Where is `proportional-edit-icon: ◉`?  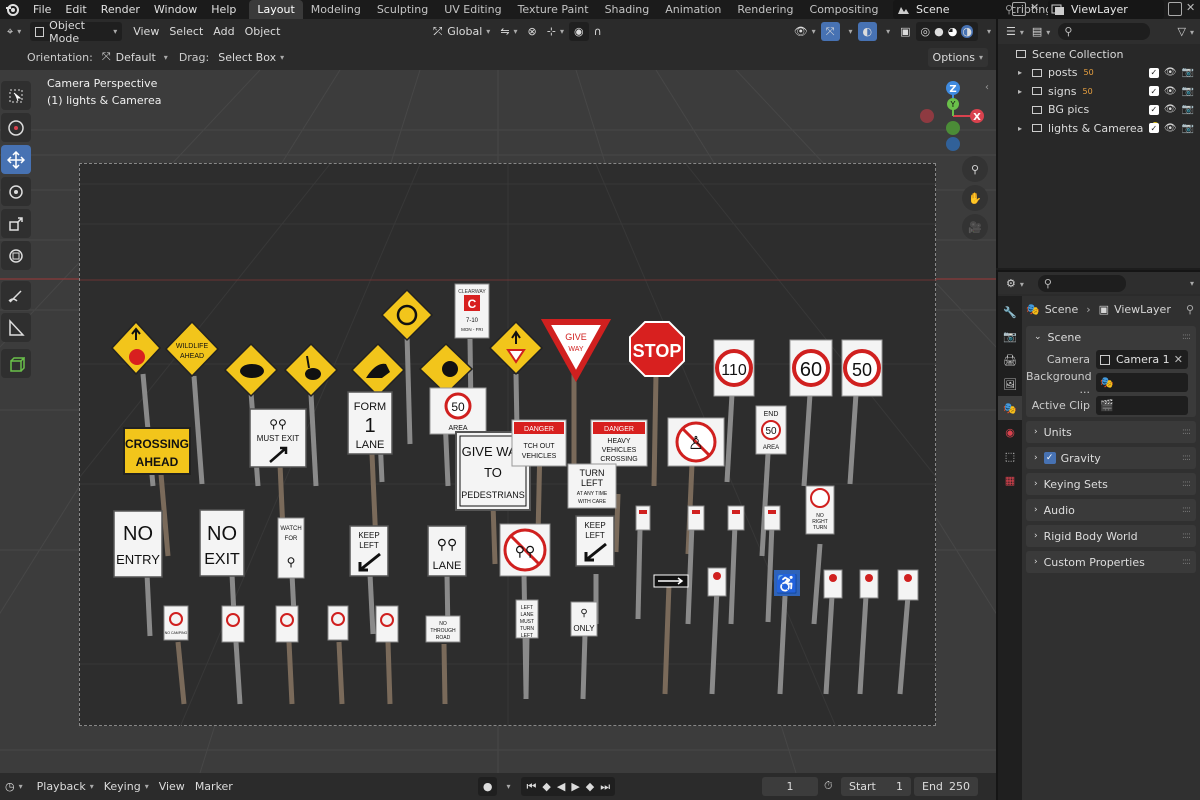 proportional-edit-icon: ◉ is located at coordinates (579, 31).